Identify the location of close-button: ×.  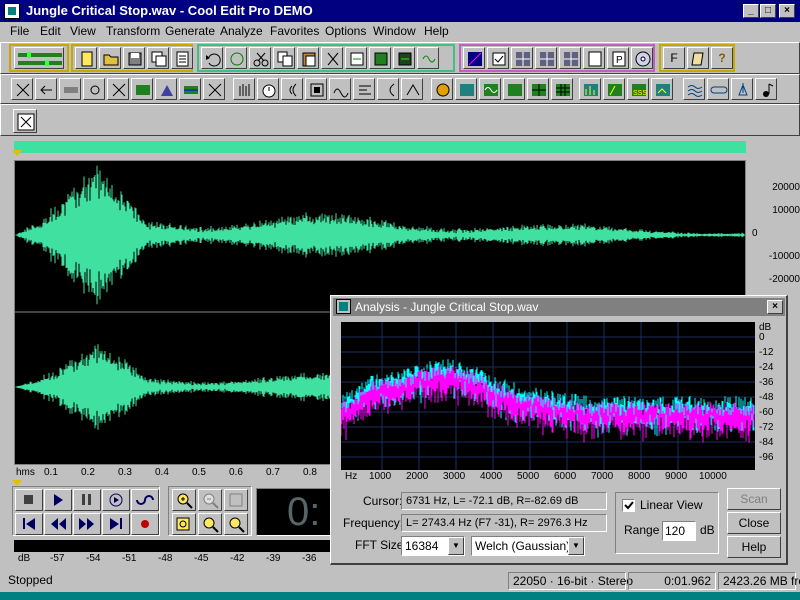
(787, 11).